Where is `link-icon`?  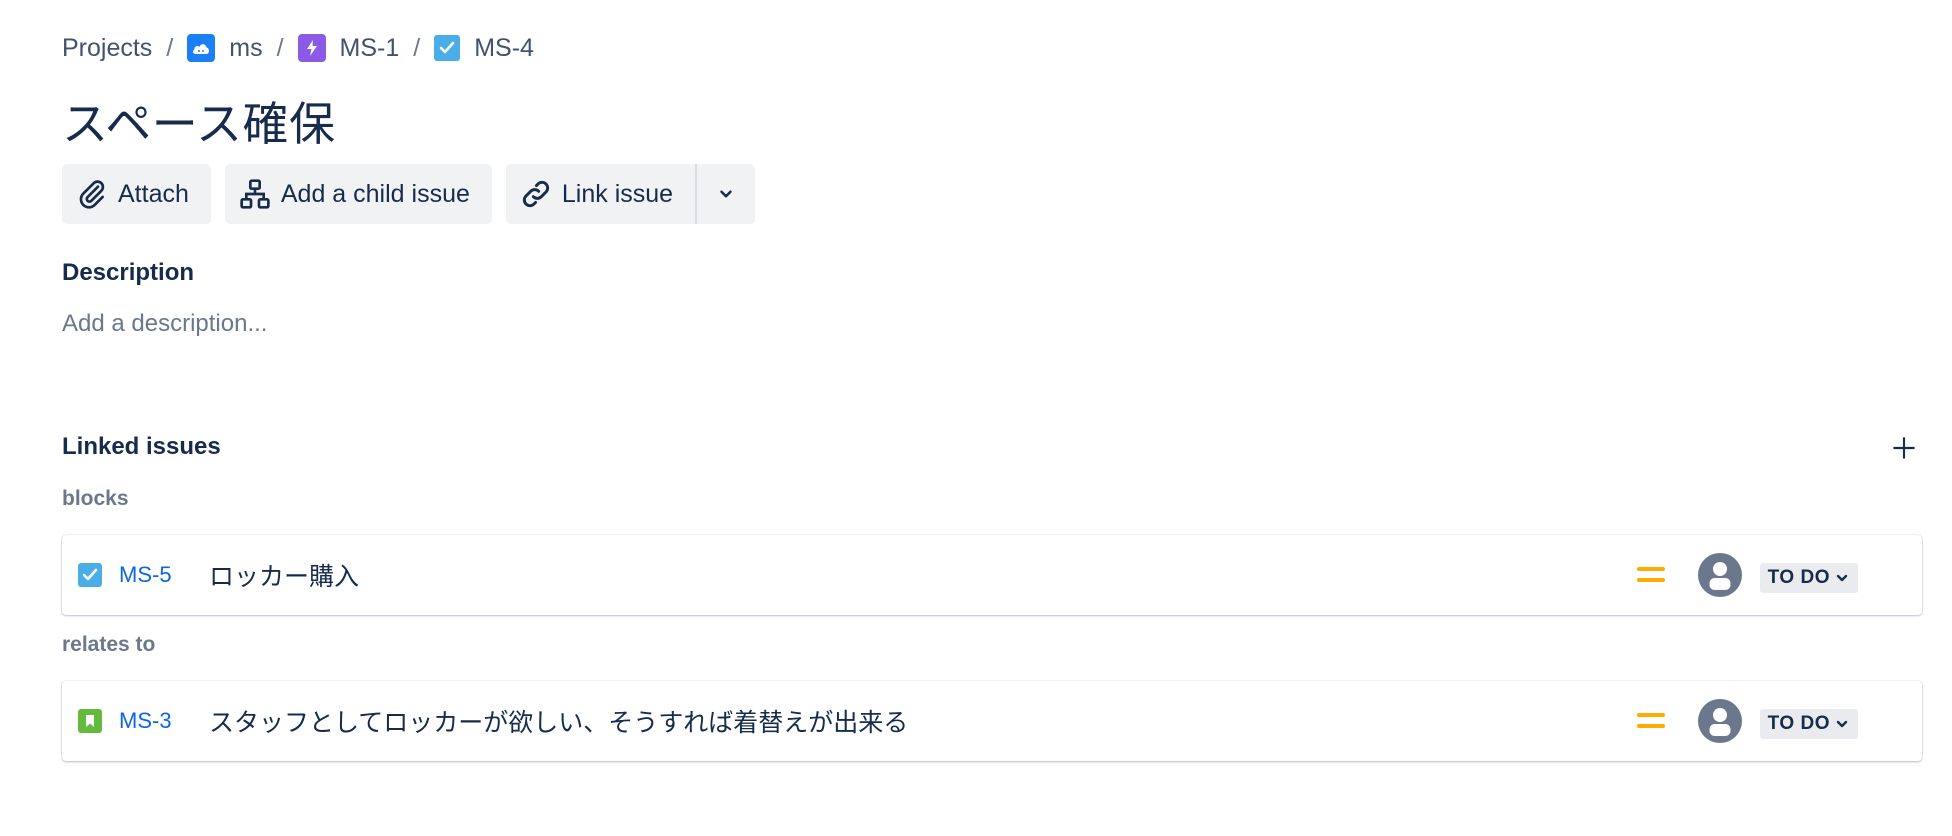 link-icon is located at coordinates (535, 194).